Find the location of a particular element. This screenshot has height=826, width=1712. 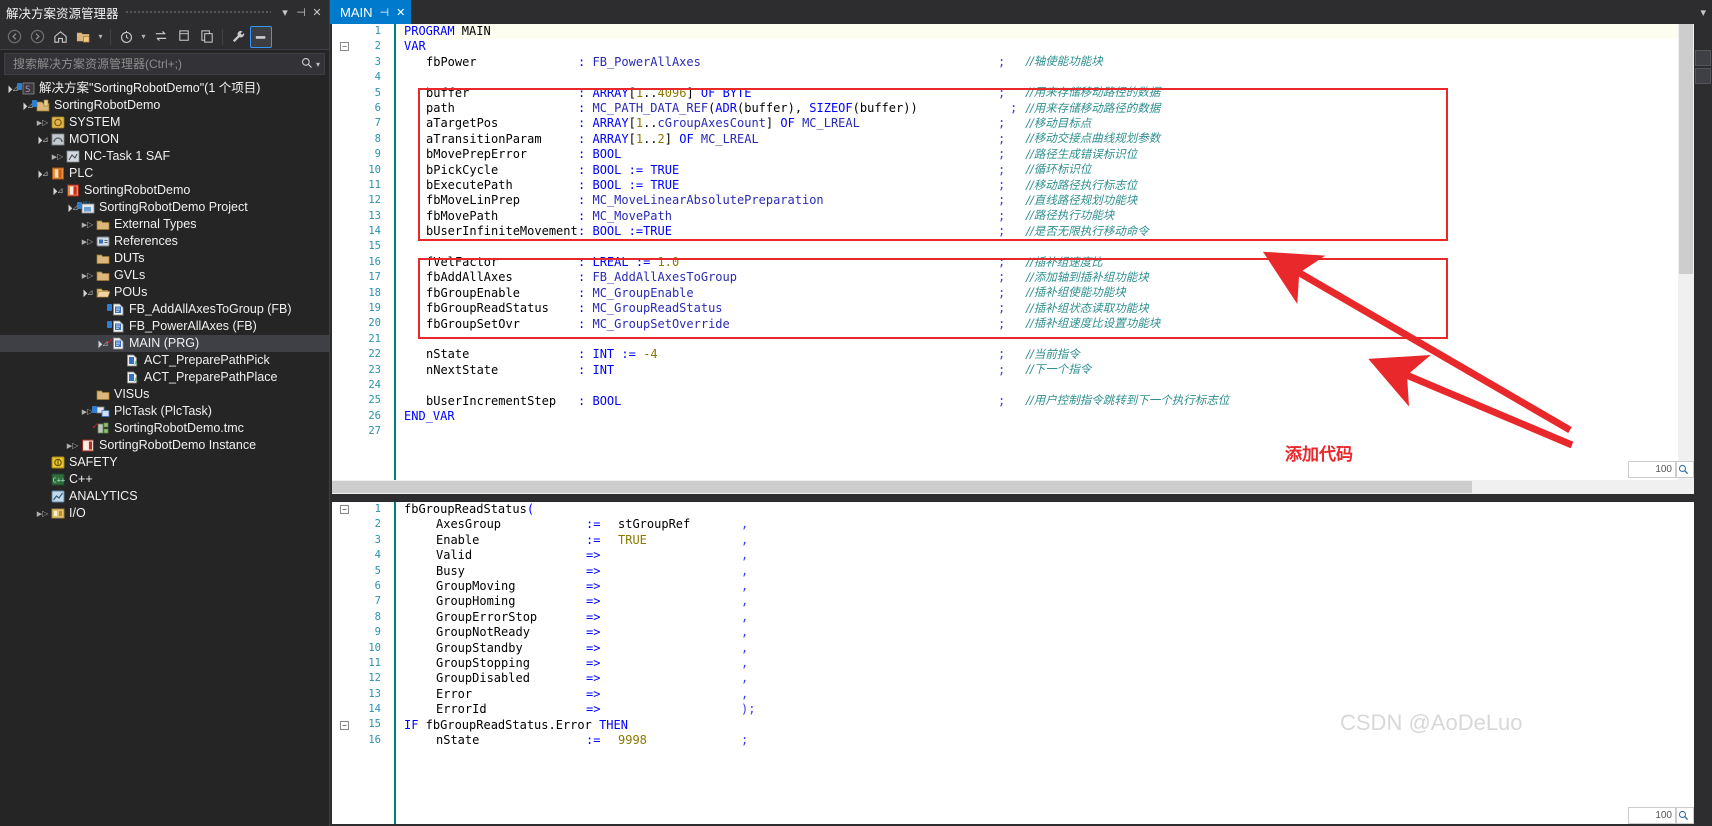

horizontal-scrollbar-thumb is located at coordinates (902, 487).